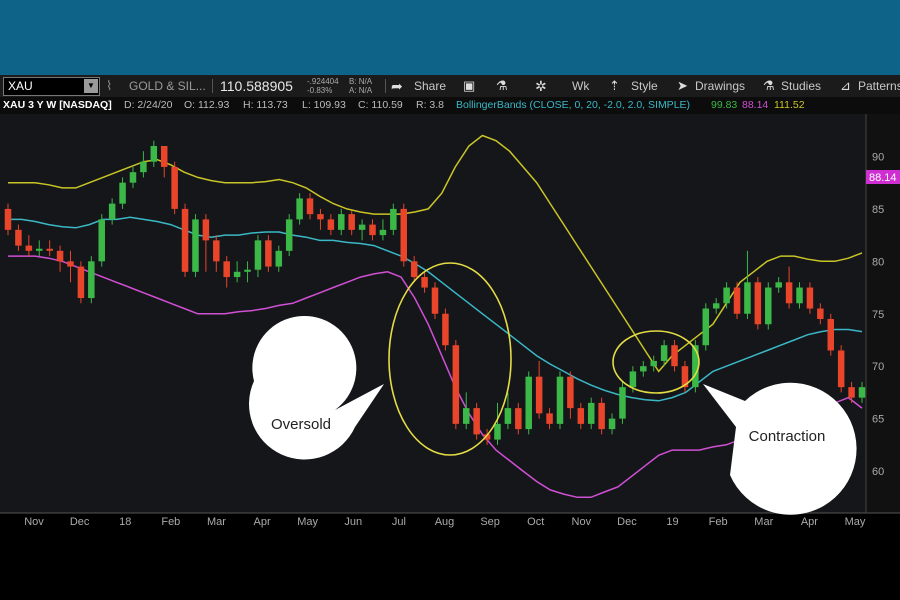 This screenshot has height=600, width=900. What do you see at coordinates (207, 105) in the screenshot?
I see `info-open: O: 112.93` at bounding box center [207, 105].